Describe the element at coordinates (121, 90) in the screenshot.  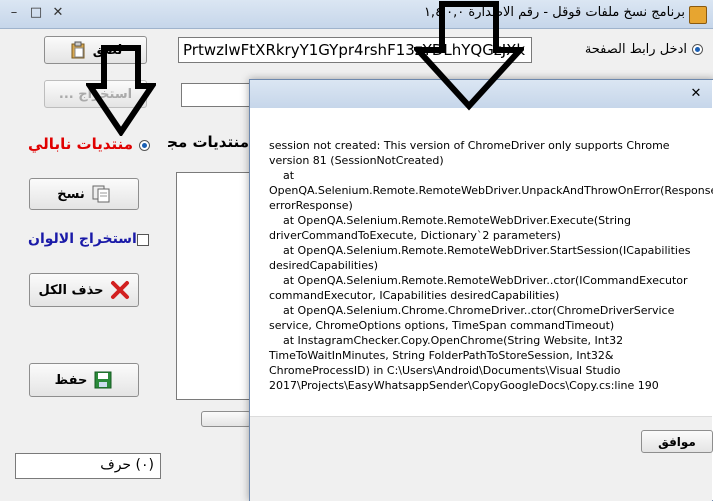
I see `annotation-arrow-left-icon` at that location.